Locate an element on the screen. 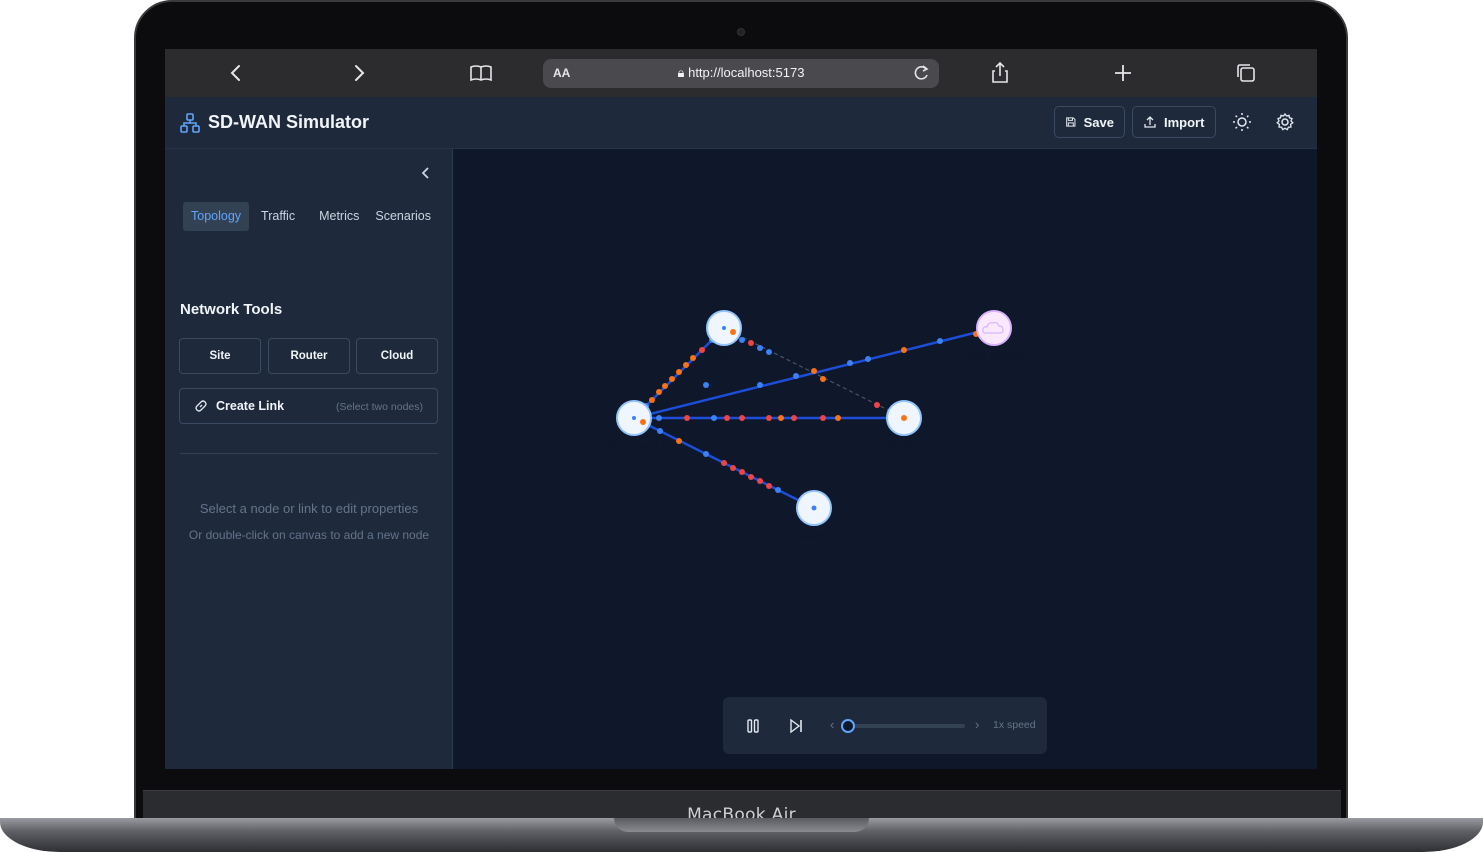  add-router-button: Router is located at coordinates (309, 356).